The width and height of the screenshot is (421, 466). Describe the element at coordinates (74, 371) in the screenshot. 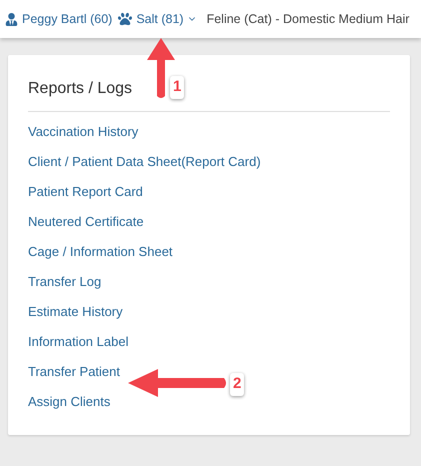

I see `report-link: Transfer Patient` at that location.